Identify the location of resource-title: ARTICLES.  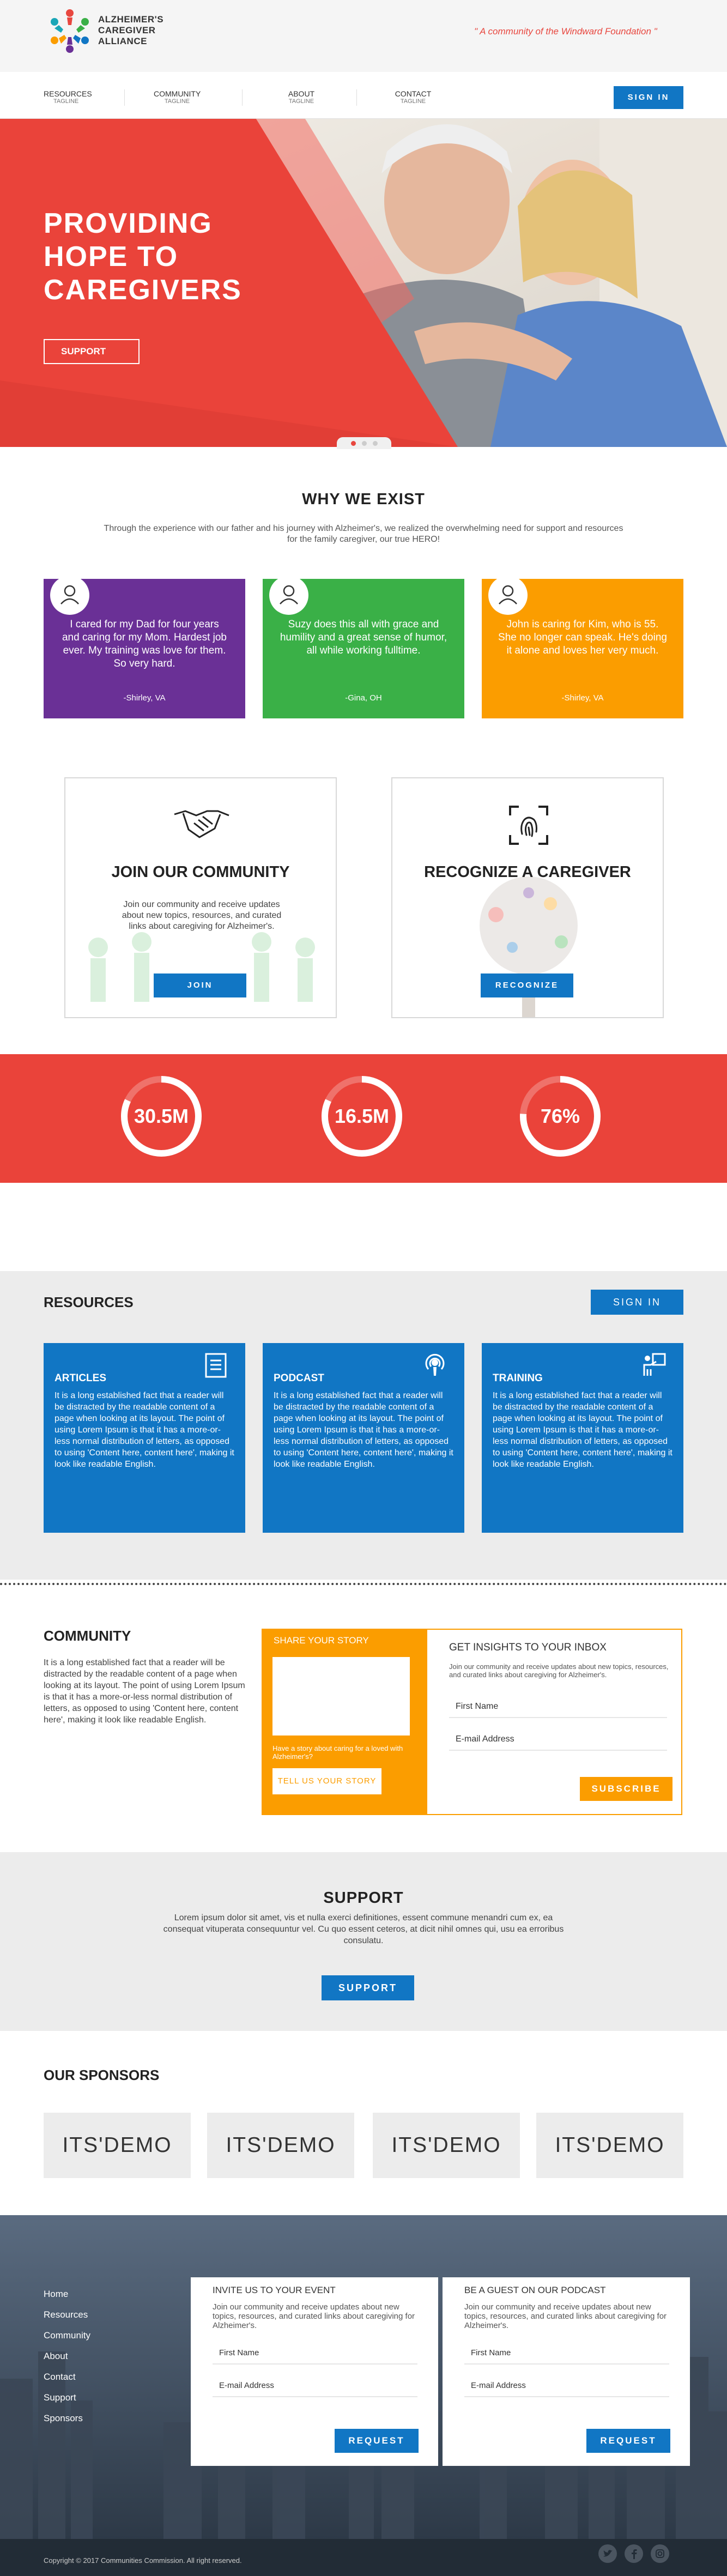
(80, 1378).